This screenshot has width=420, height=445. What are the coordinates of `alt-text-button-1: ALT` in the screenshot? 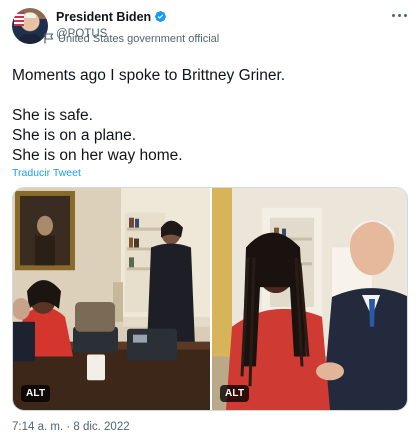 It's located at (36, 393).